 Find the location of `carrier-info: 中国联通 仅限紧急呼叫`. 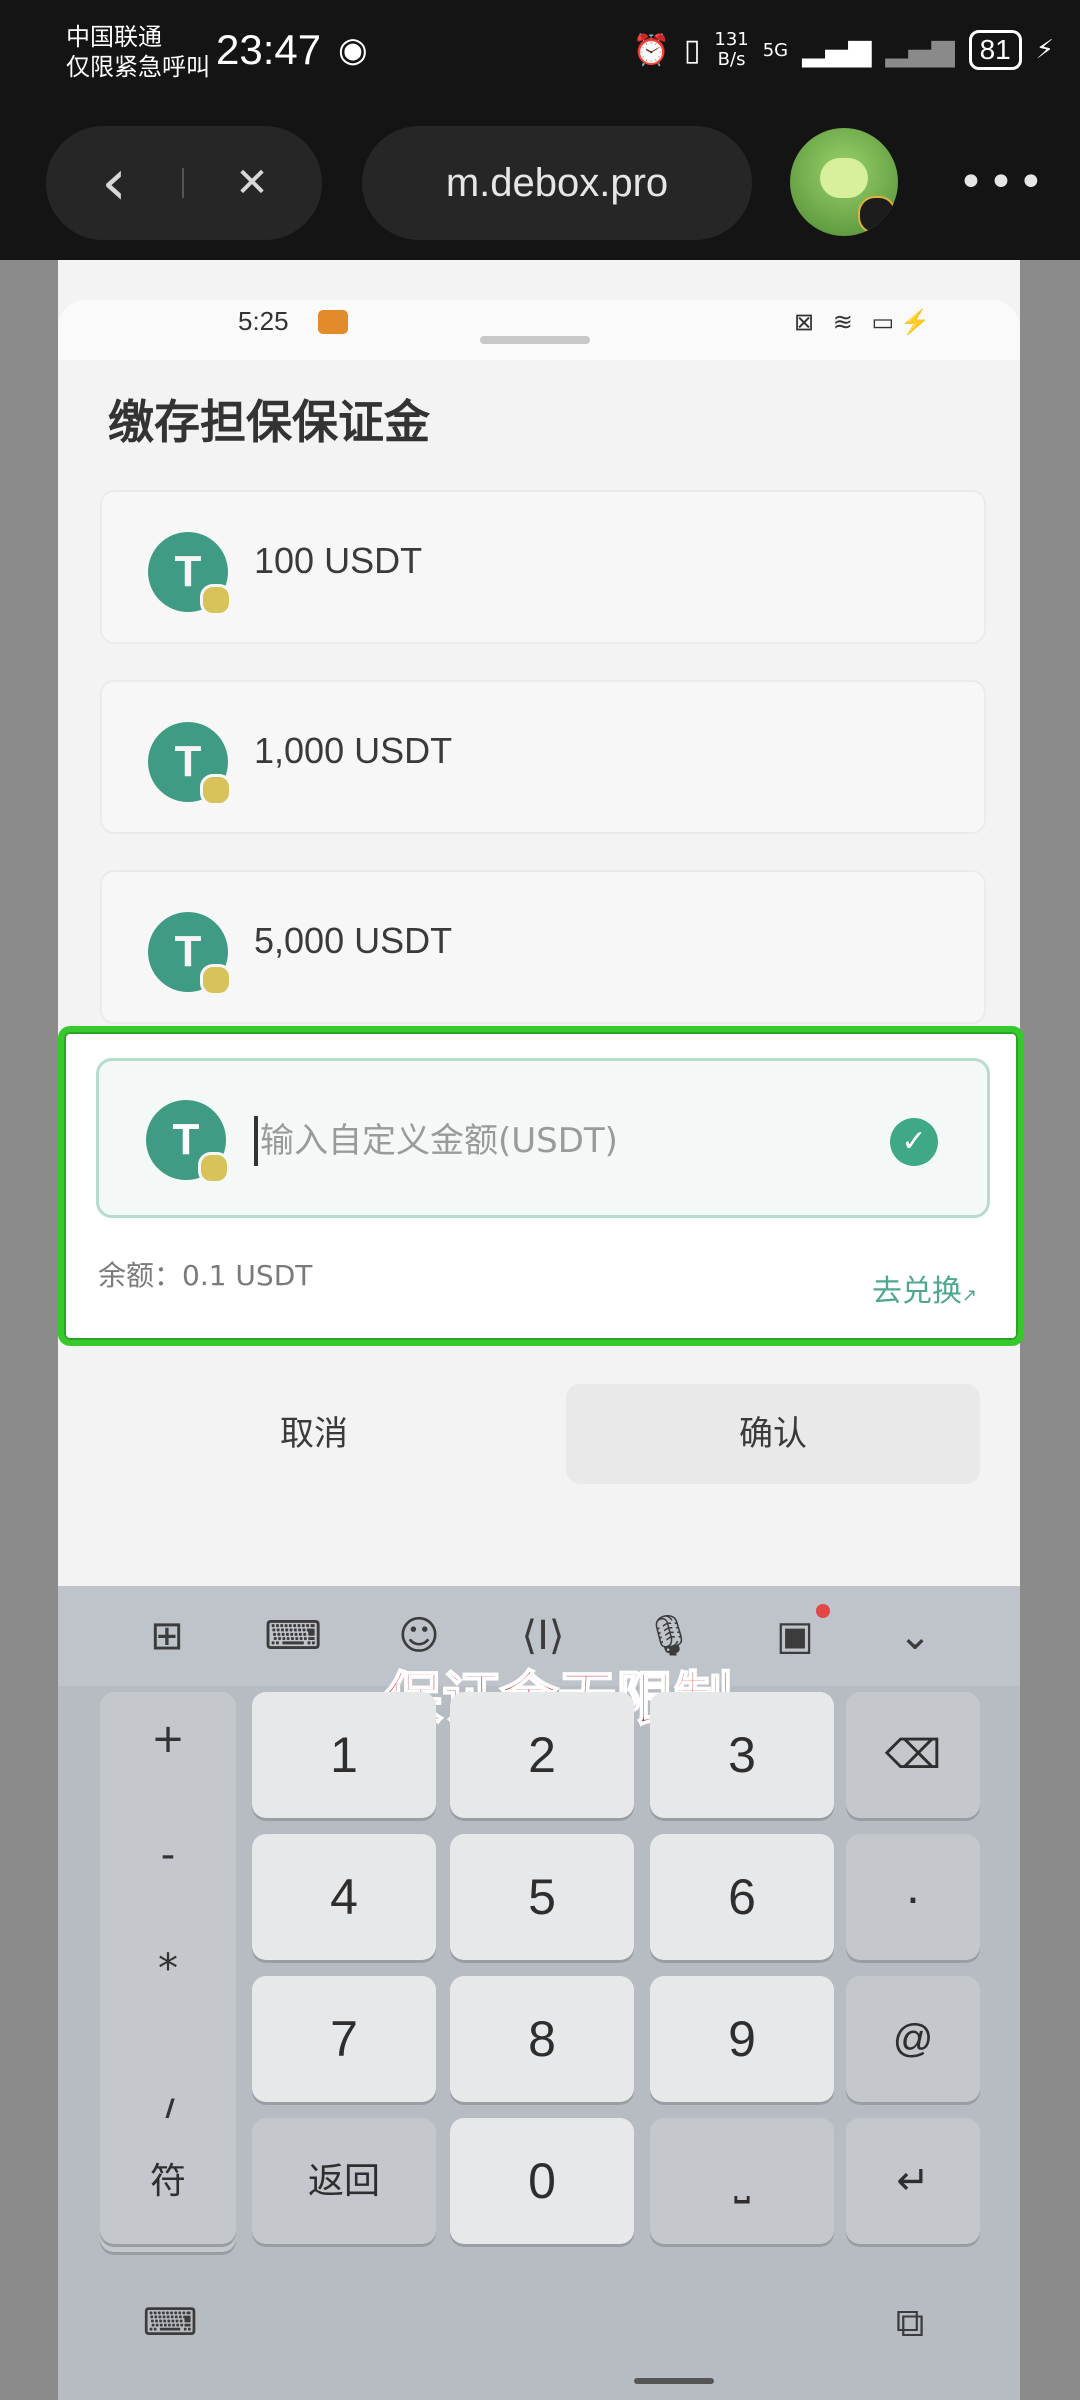

carrier-info: 中国联通 仅限紧急呼叫 is located at coordinates (138, 52).